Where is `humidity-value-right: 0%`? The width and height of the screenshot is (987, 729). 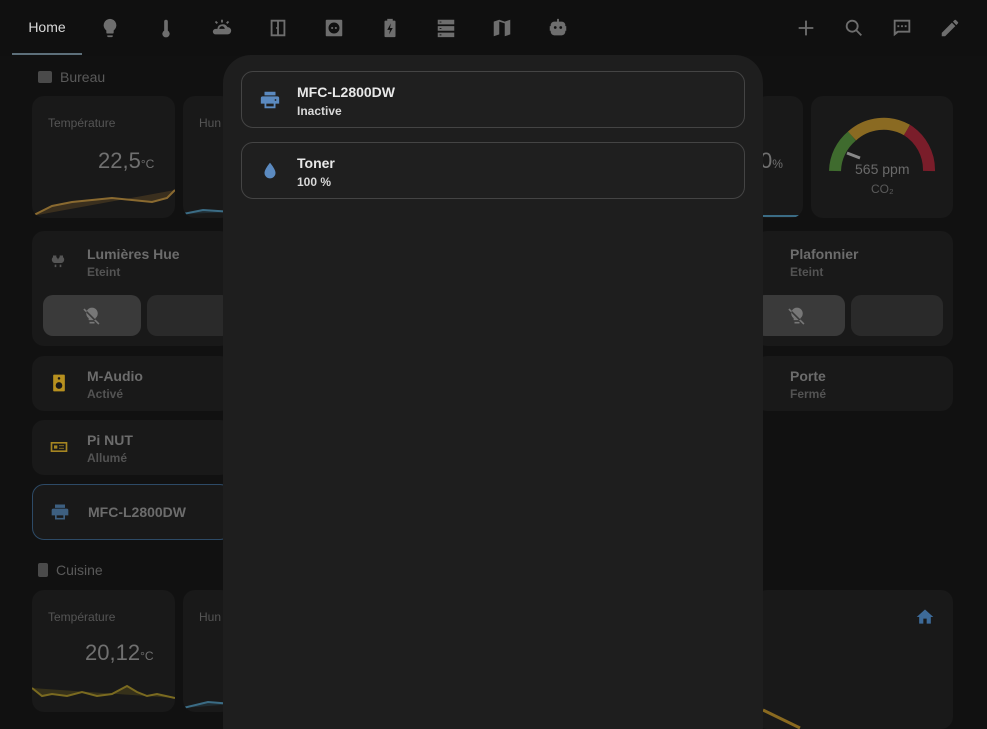 humidity-value-right: 0% is located at coordinates (771, 160).